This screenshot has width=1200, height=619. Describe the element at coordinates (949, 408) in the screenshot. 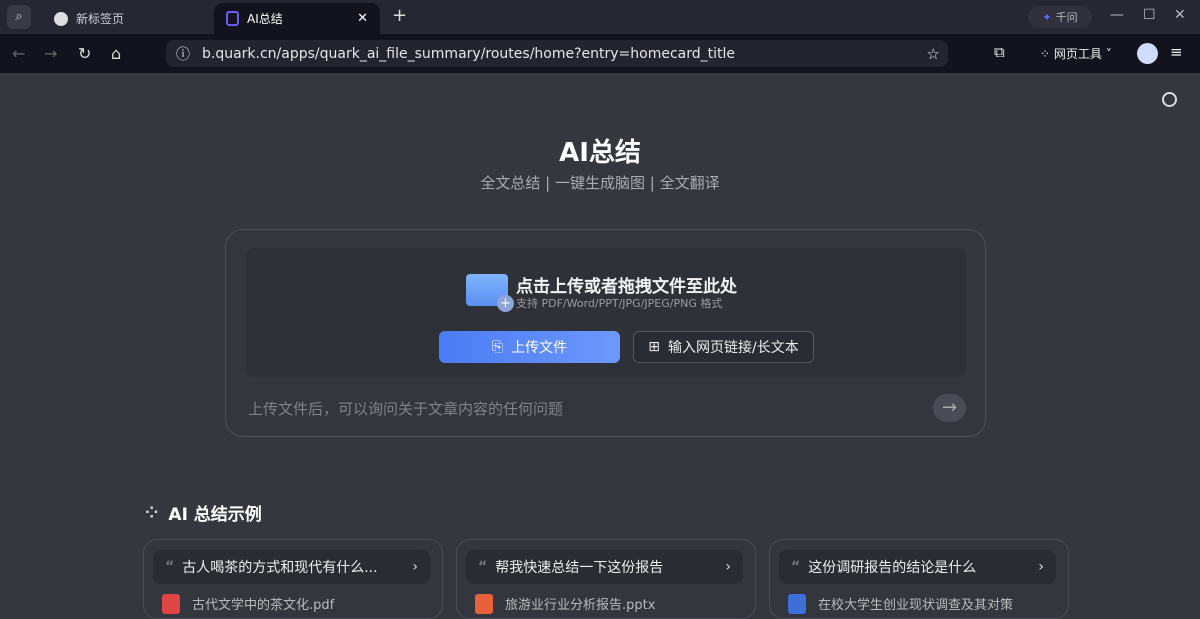

I see `send-arrow-icon: →` at that location.